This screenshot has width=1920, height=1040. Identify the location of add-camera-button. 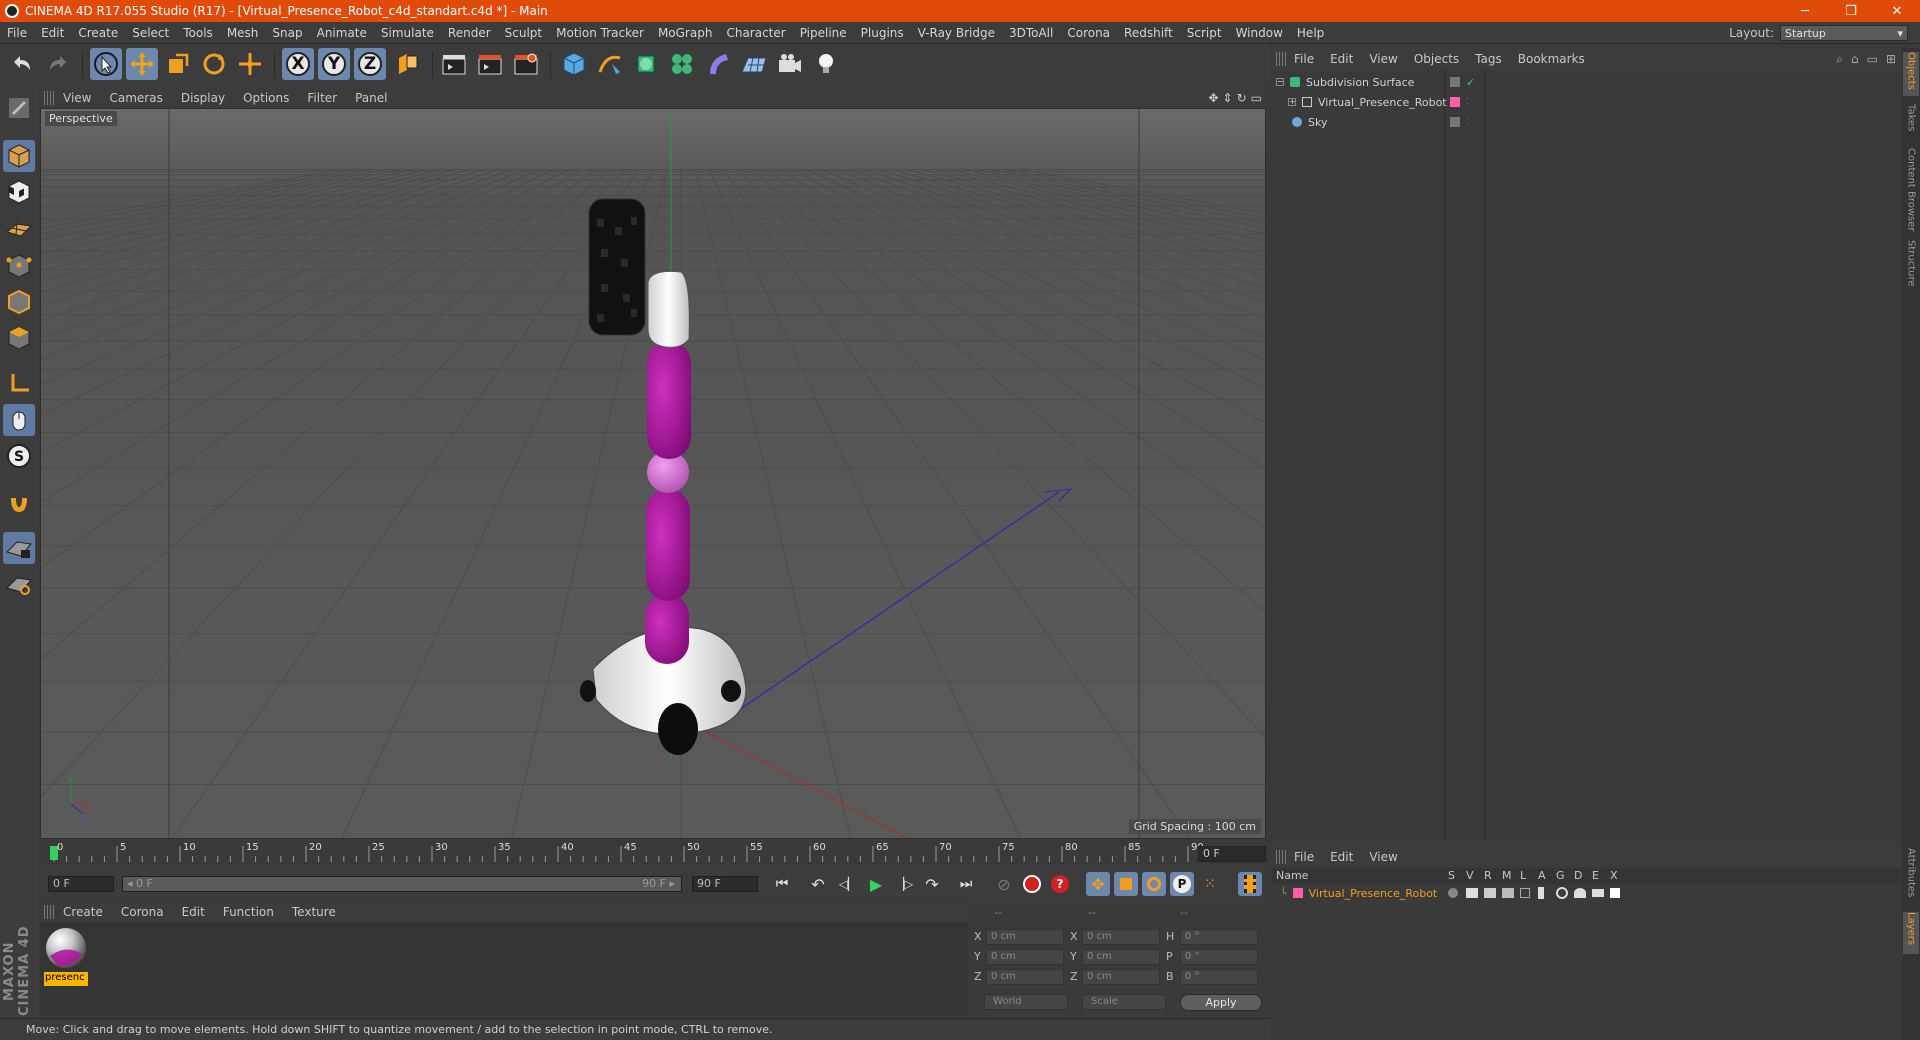
(790, 64).